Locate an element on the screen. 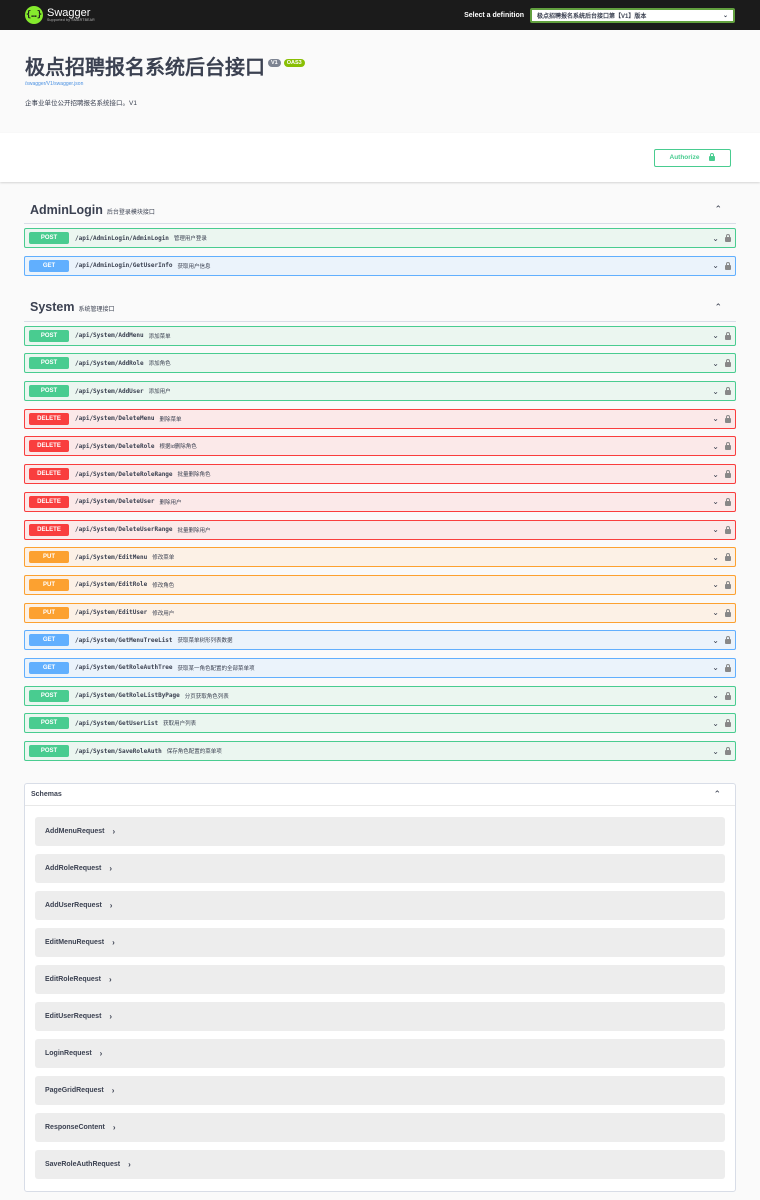 The image size is (760, 1200). operation-row: POST/api/System/GetUserList 获取用户列表 ⌄ is located at coordinates (380, 723).